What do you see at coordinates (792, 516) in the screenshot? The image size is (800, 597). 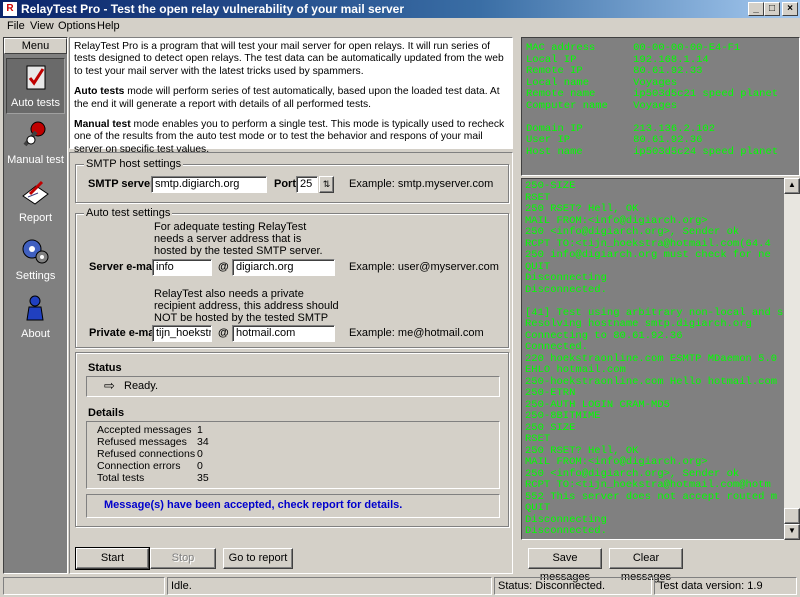 I see `scroll-thumb` at bounding box center [792, 516].